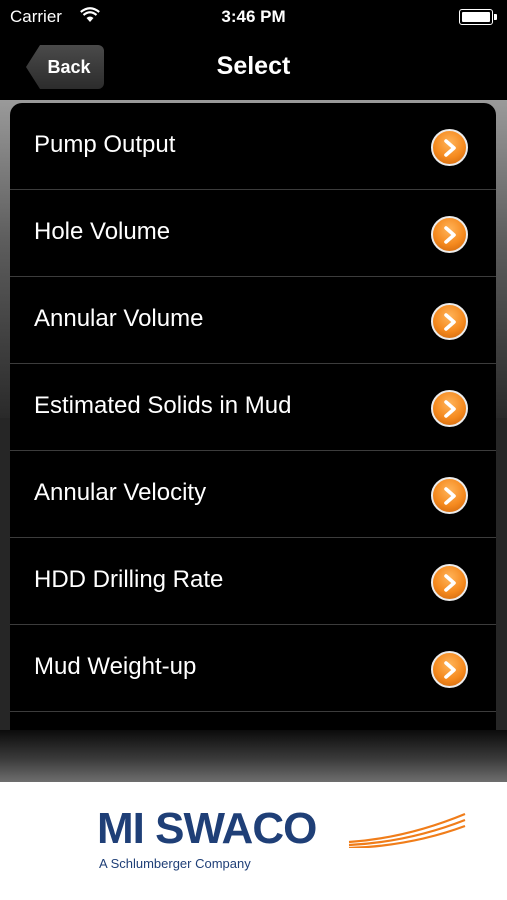  Describe the element at coordinates (129, 579) in the screenshot. I see `list-item-label: HDD Drilling Rate` at that location.